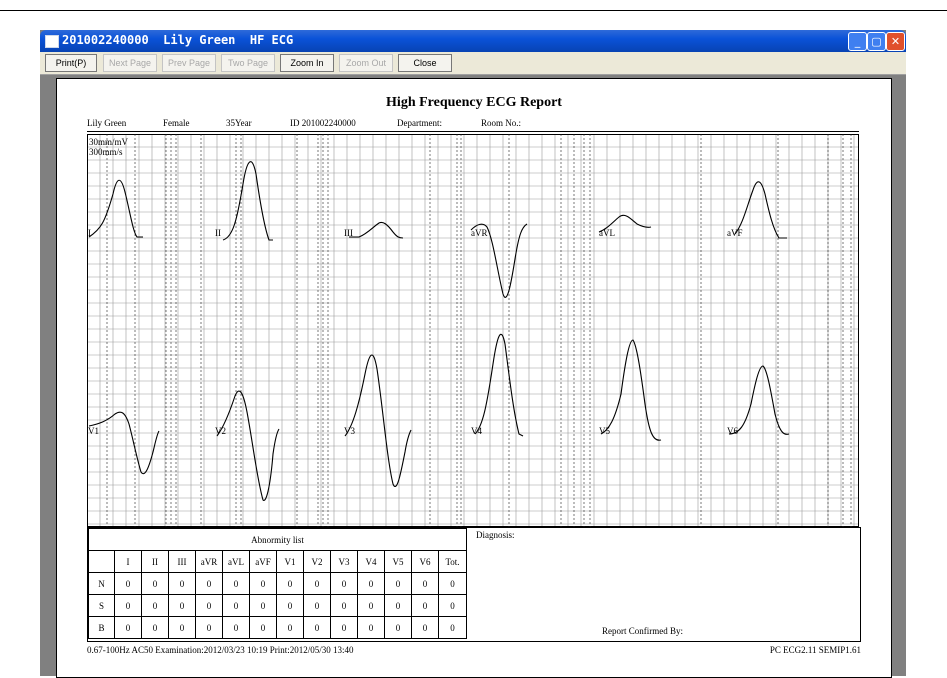 The image size is (947, 678). I want to click on header-rule, so click(473, 131).